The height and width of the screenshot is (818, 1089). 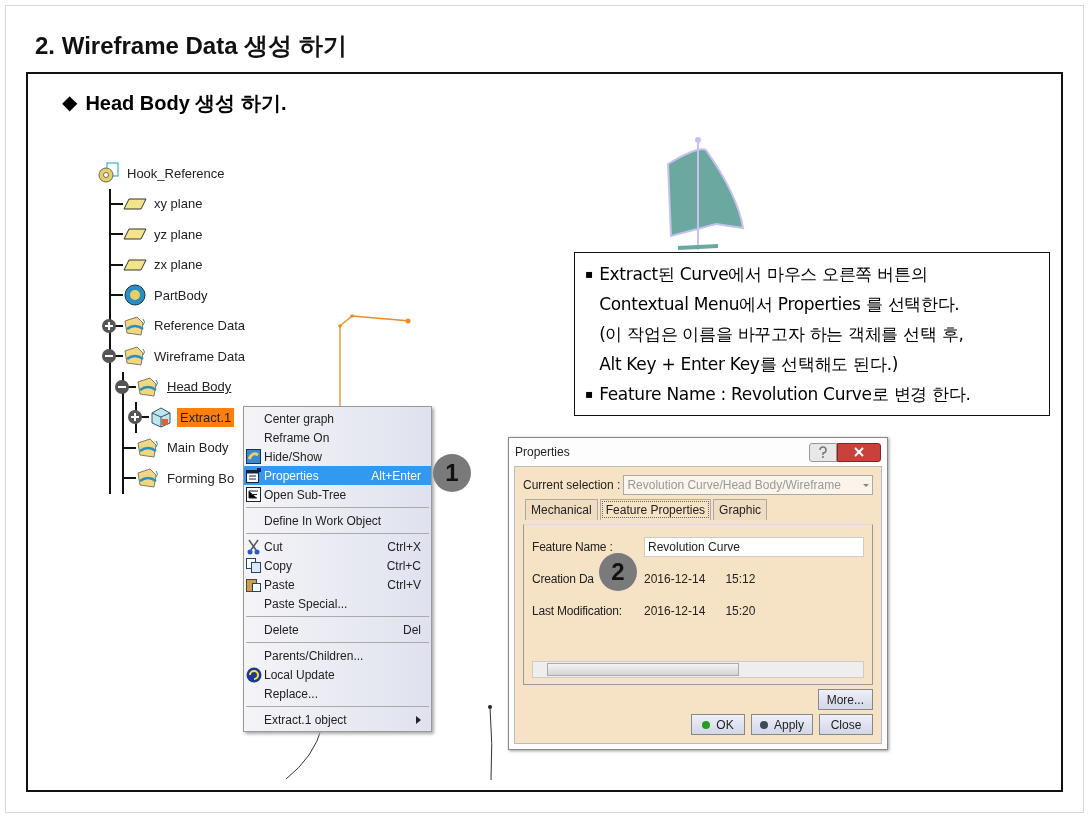 I want to click on close-button, so click(x=859, y=452).